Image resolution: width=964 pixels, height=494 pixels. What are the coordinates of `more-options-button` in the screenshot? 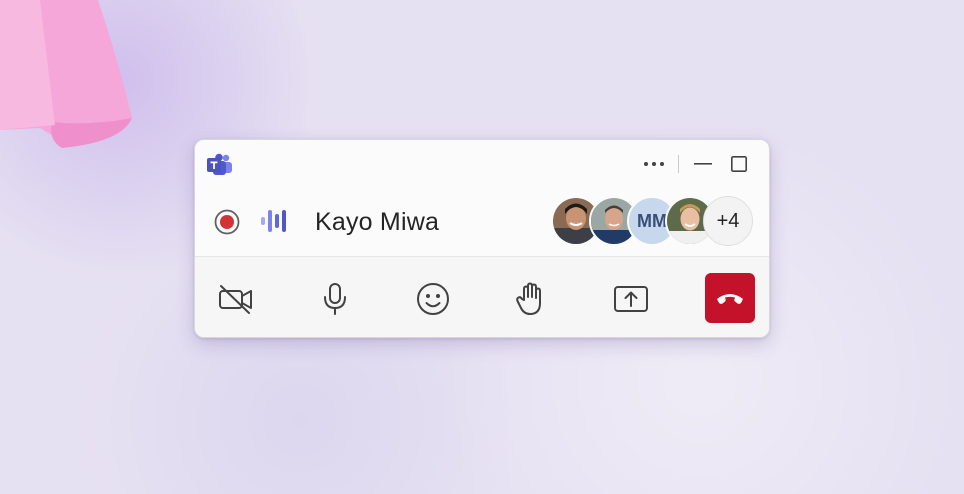 It's located at (654, 164).